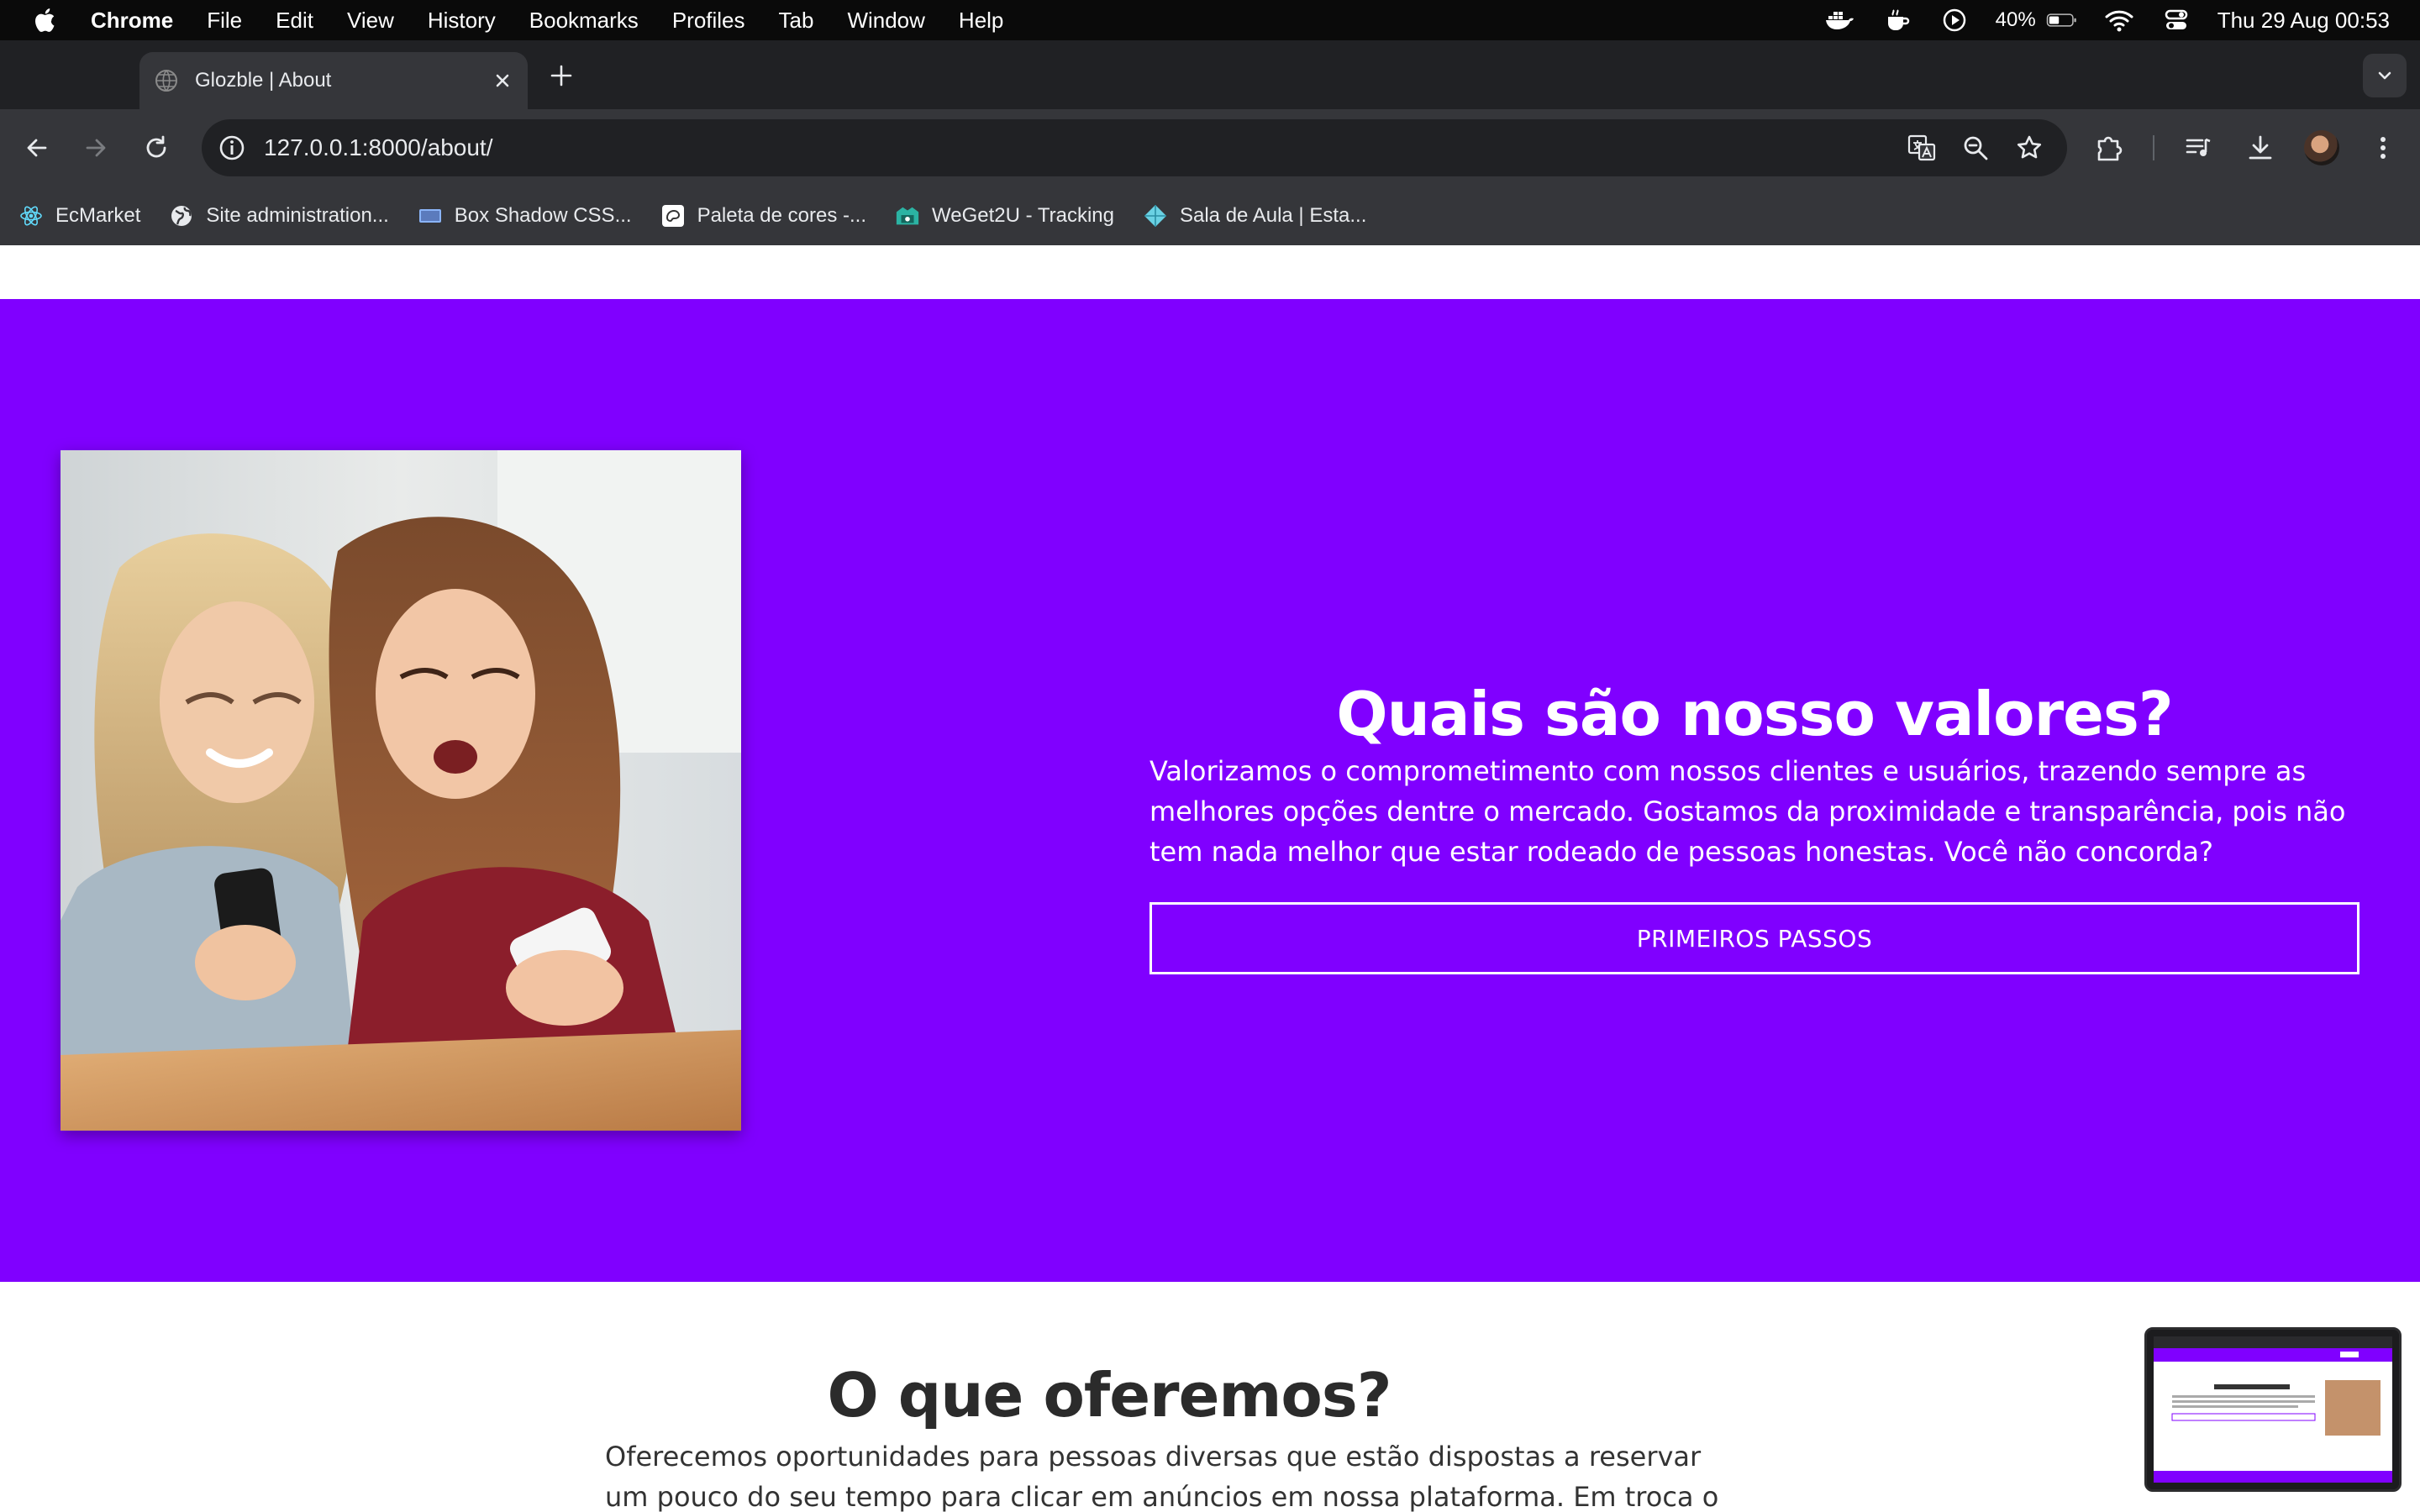  Describe the element at coordinates (462, 21) in the screenshot. I see `menu-history: History` at that location.